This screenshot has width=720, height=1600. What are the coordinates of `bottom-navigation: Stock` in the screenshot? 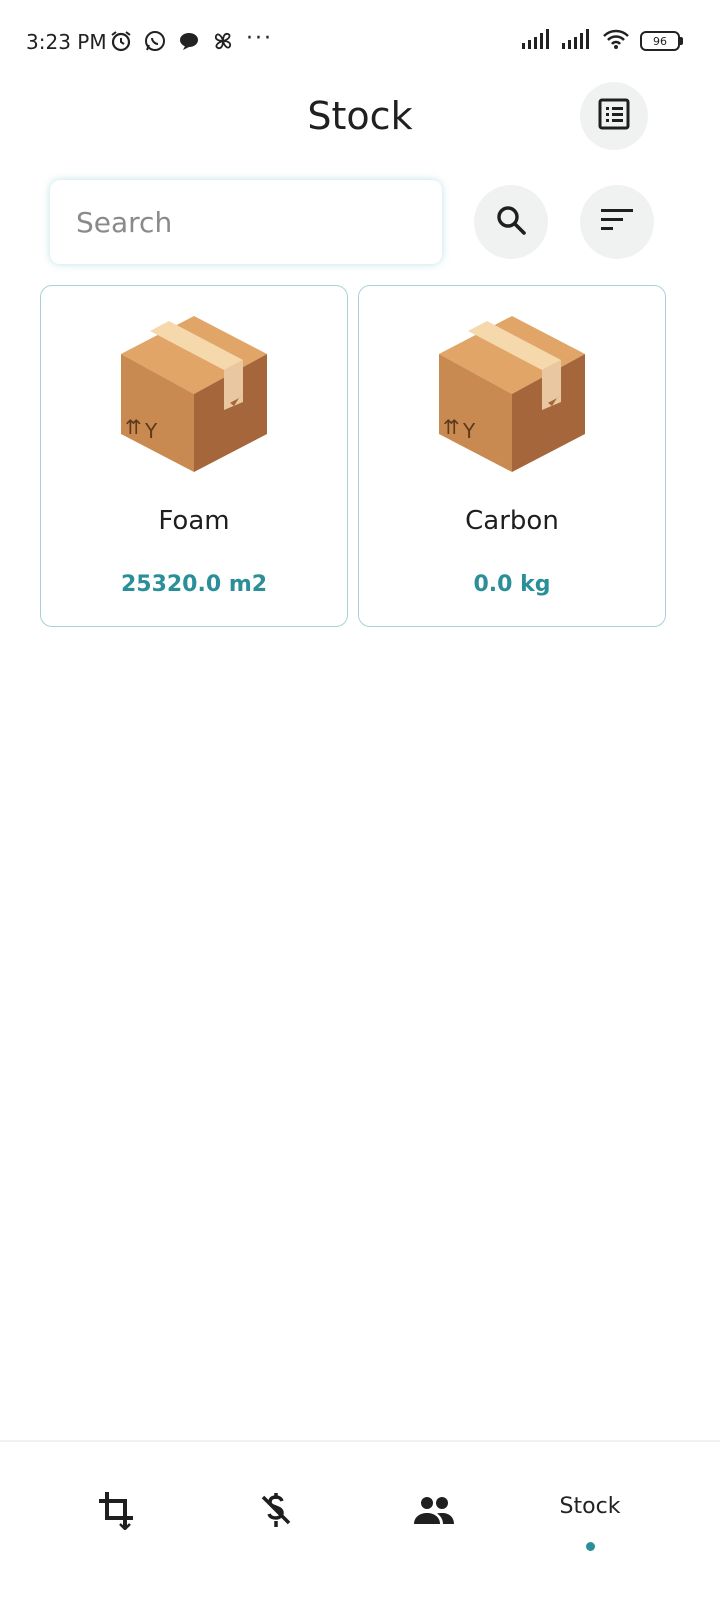 It's located at (360, 1520).